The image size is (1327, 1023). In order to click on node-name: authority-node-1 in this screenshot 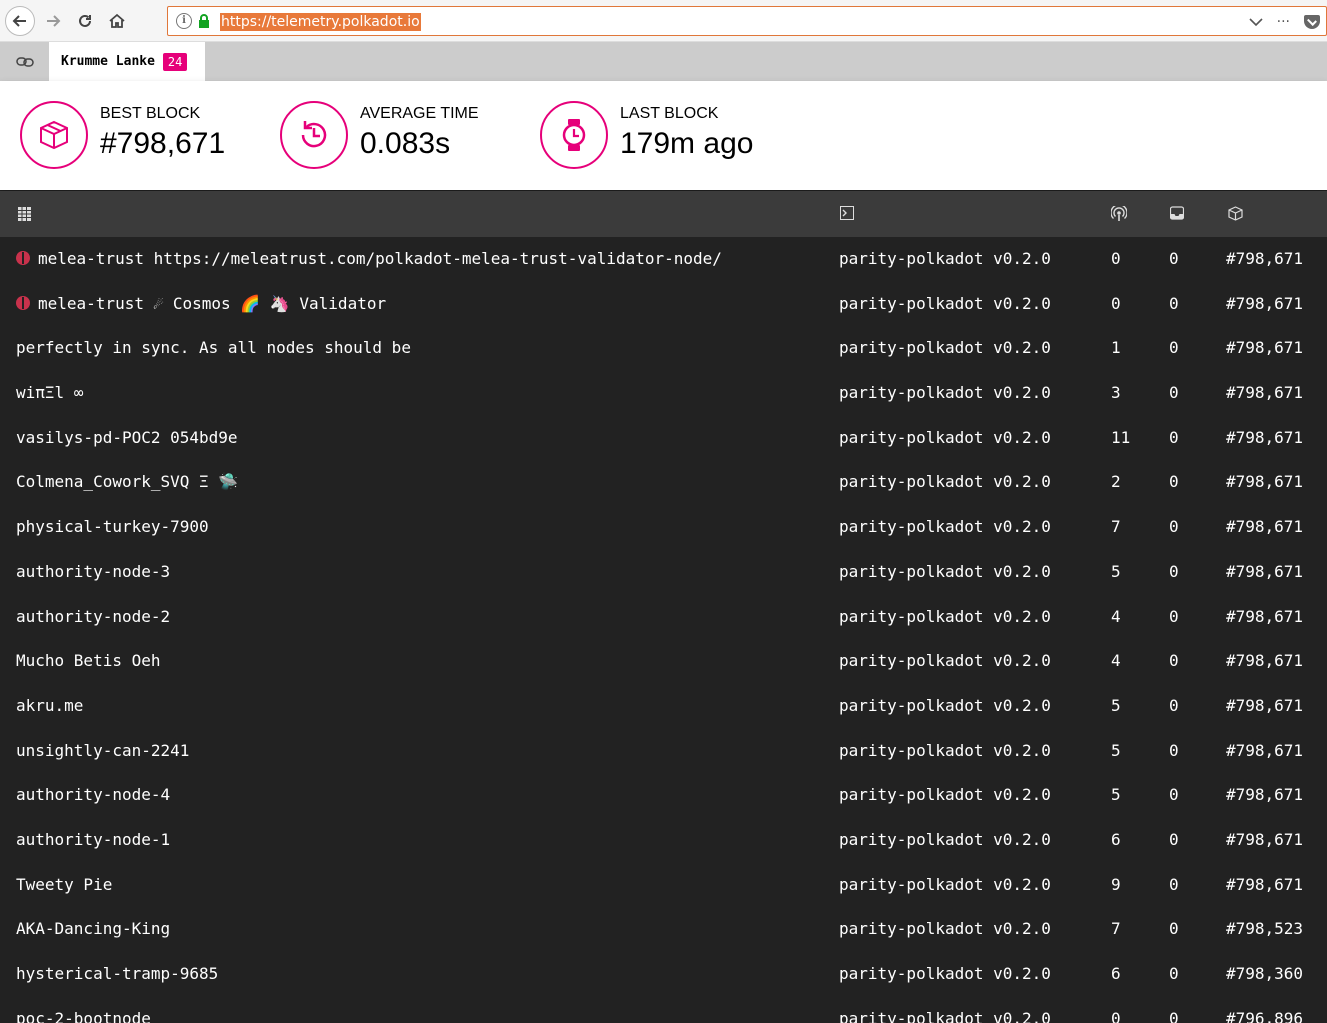, I will do `click(93, 839)`.